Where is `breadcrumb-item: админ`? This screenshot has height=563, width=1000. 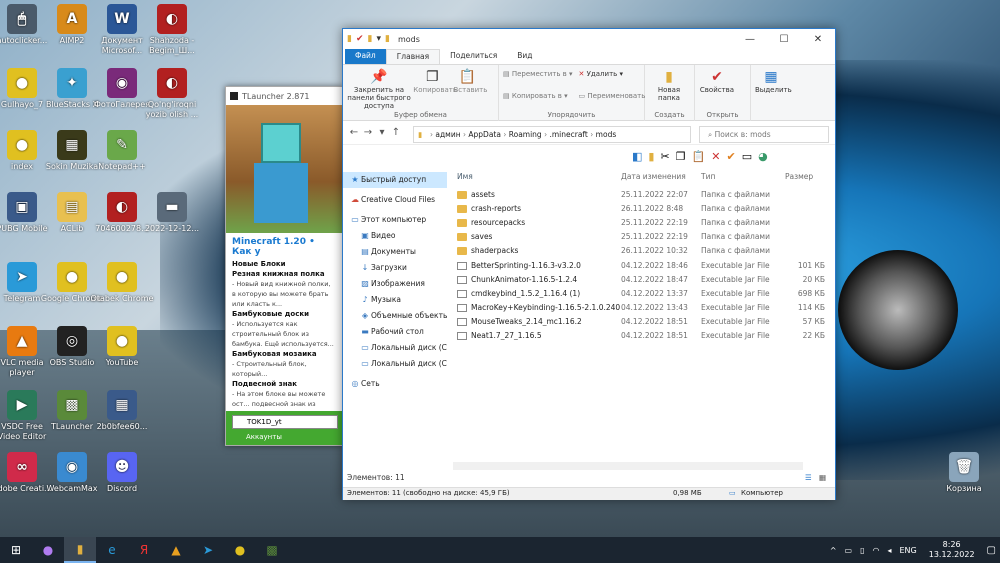 breadcrumb-item: админ is located at coordinates (447, 134).